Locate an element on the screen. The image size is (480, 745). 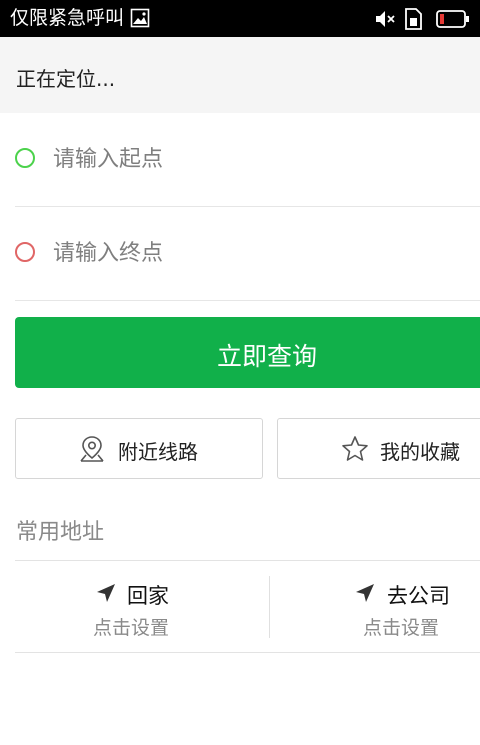
common-addresses-title: 常用地址 is located at coordinates (60, 532).